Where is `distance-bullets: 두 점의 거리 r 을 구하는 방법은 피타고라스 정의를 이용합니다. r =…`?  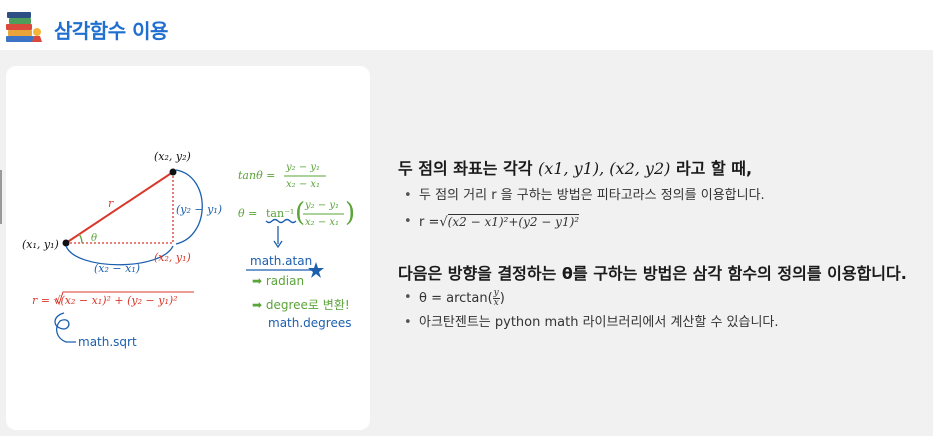 distance-bullets: 두 점의 거리 r 을 구하는 방법은 피타고라스 정의를 이용합니다. r =… is located at coordinates (663, 209).